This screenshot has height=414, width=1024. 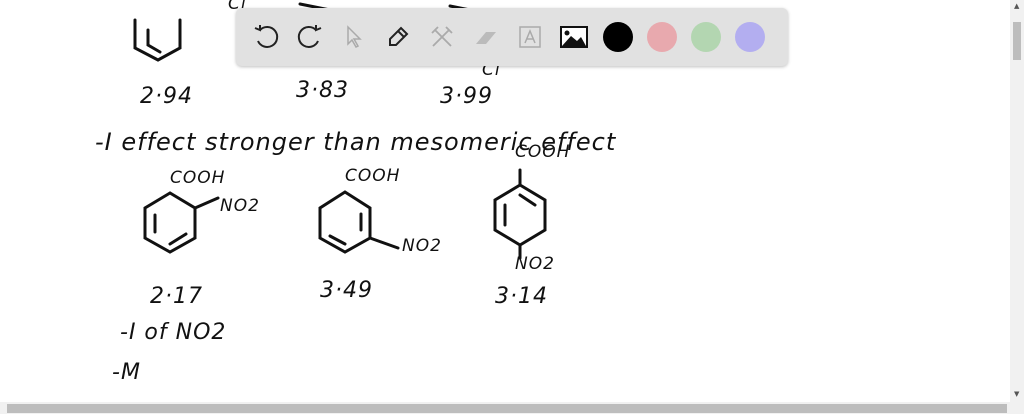 What do you see at coordinates (359, 222) in the screenshot?
I see `benzene-ring-meta` at bounding box center [359, 222].